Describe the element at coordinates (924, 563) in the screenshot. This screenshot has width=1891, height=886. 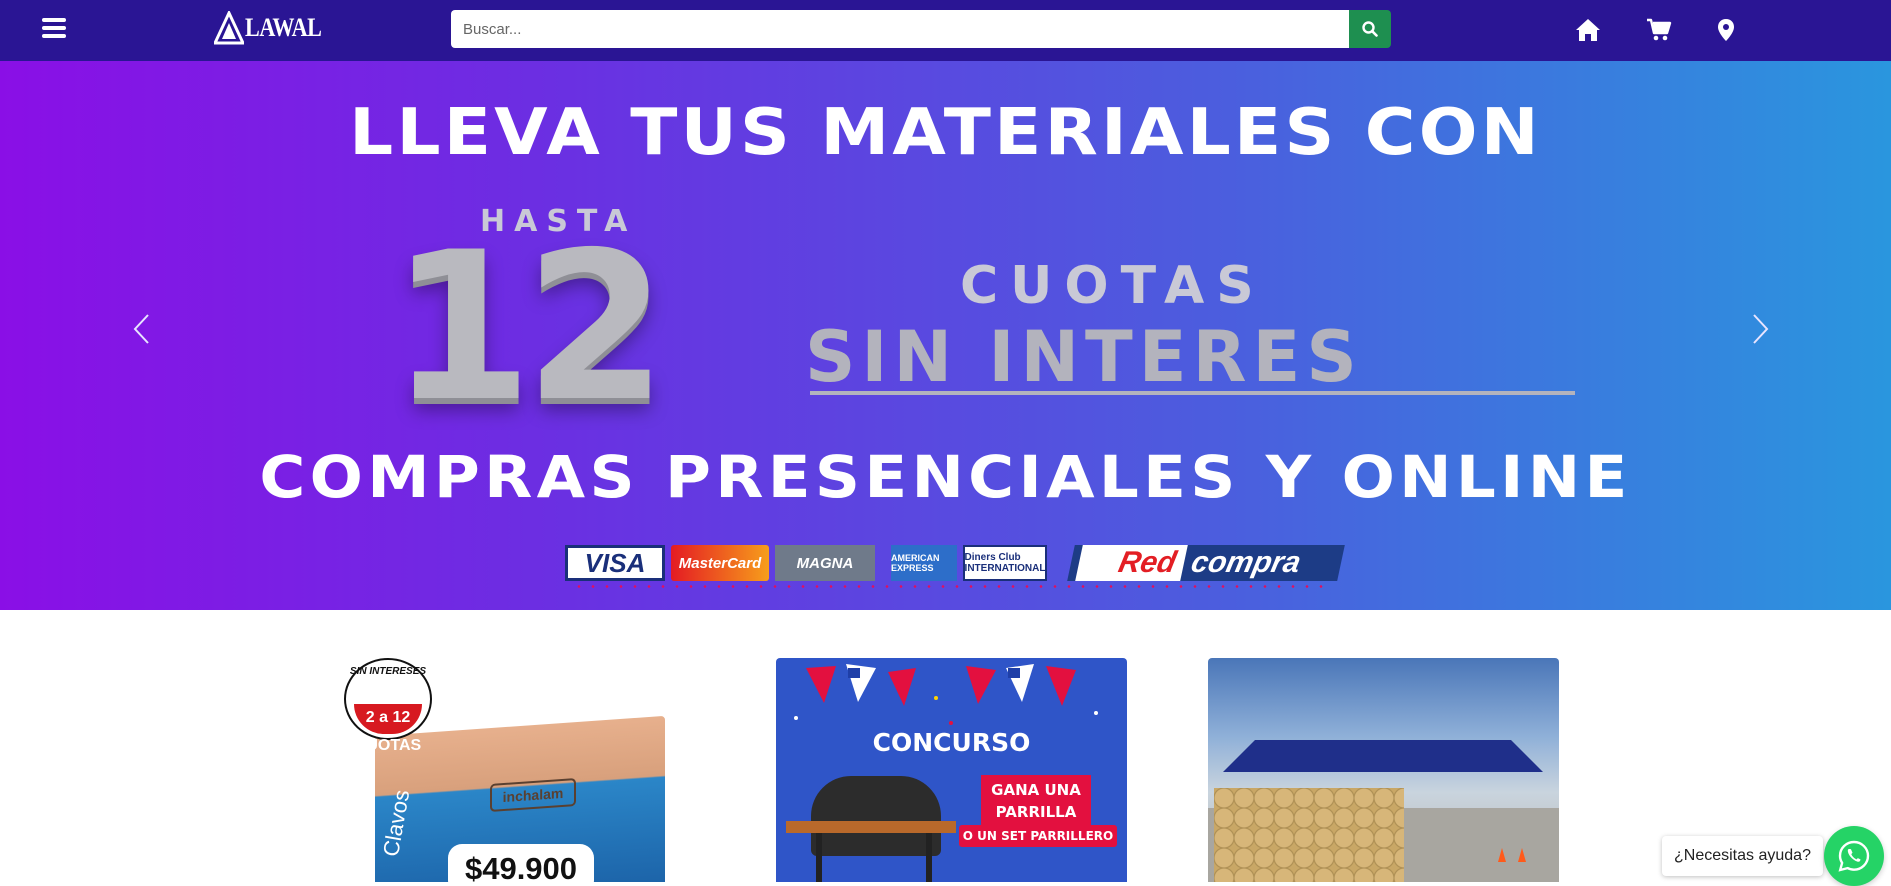
I see `amex-logo: AMERICAN EXPRESS` at that location.